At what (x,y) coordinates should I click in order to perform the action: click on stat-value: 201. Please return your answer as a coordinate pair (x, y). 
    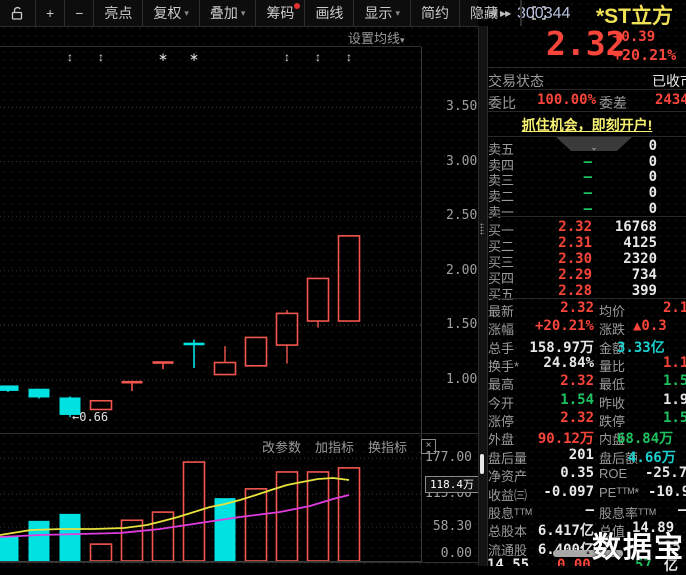
    Looking at the image, I should click on (581, 454).